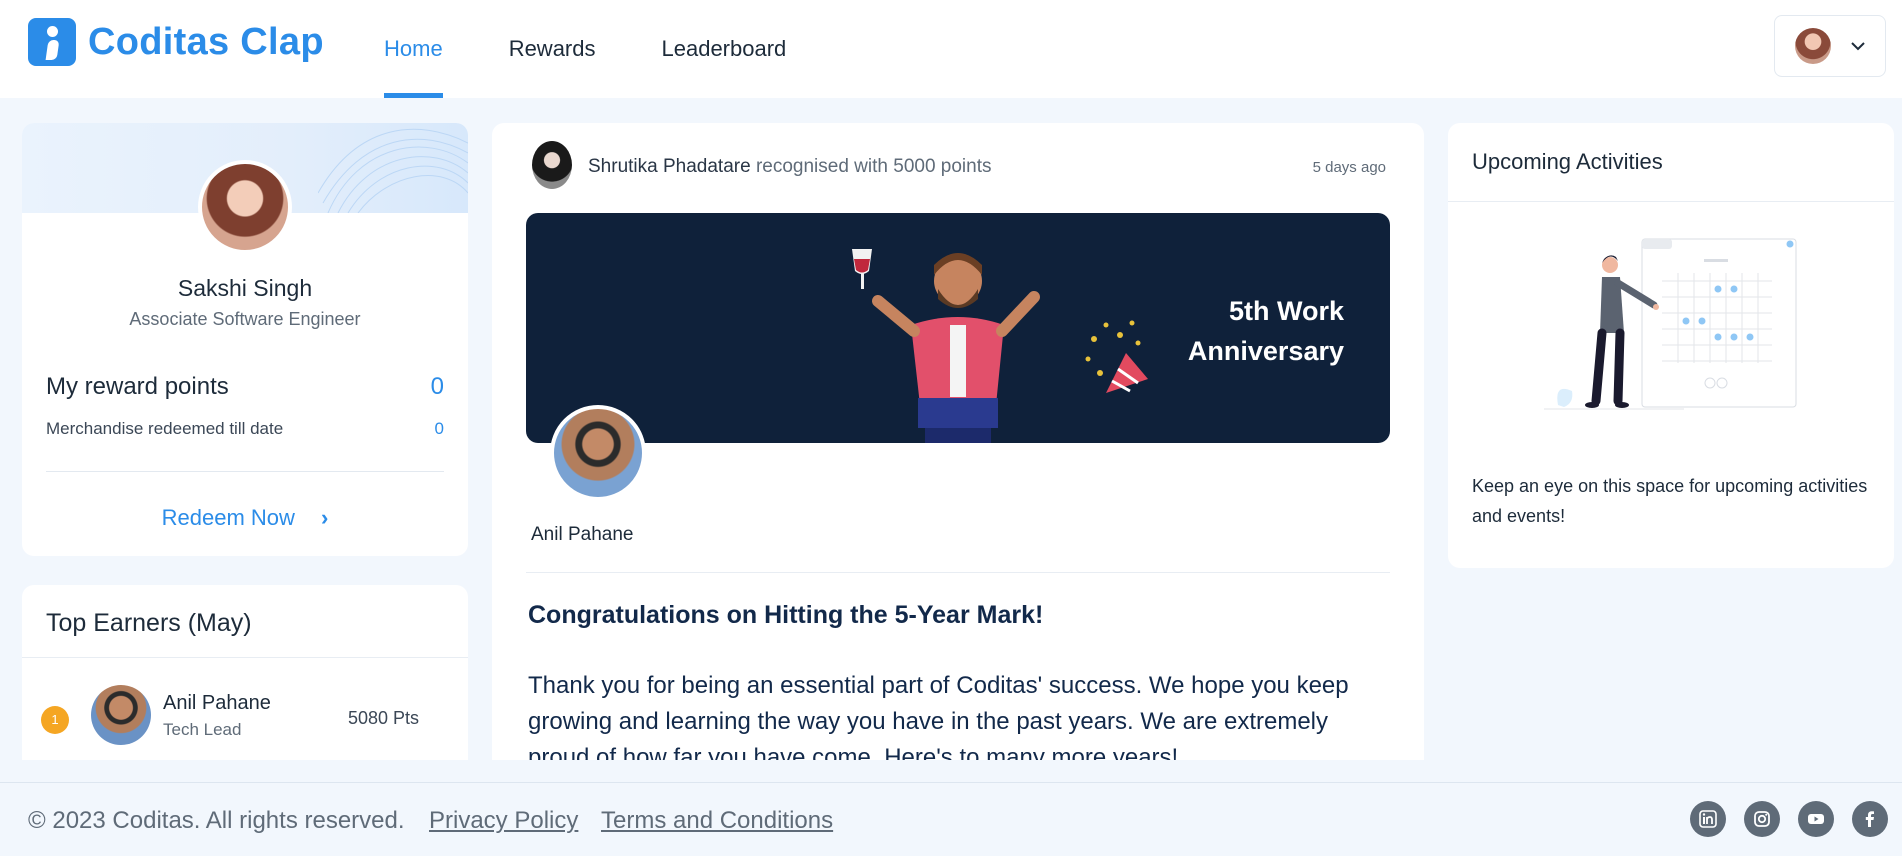 This screenshot has width=1902, height=856. I want to click on logo-icon, so click(52, 42).